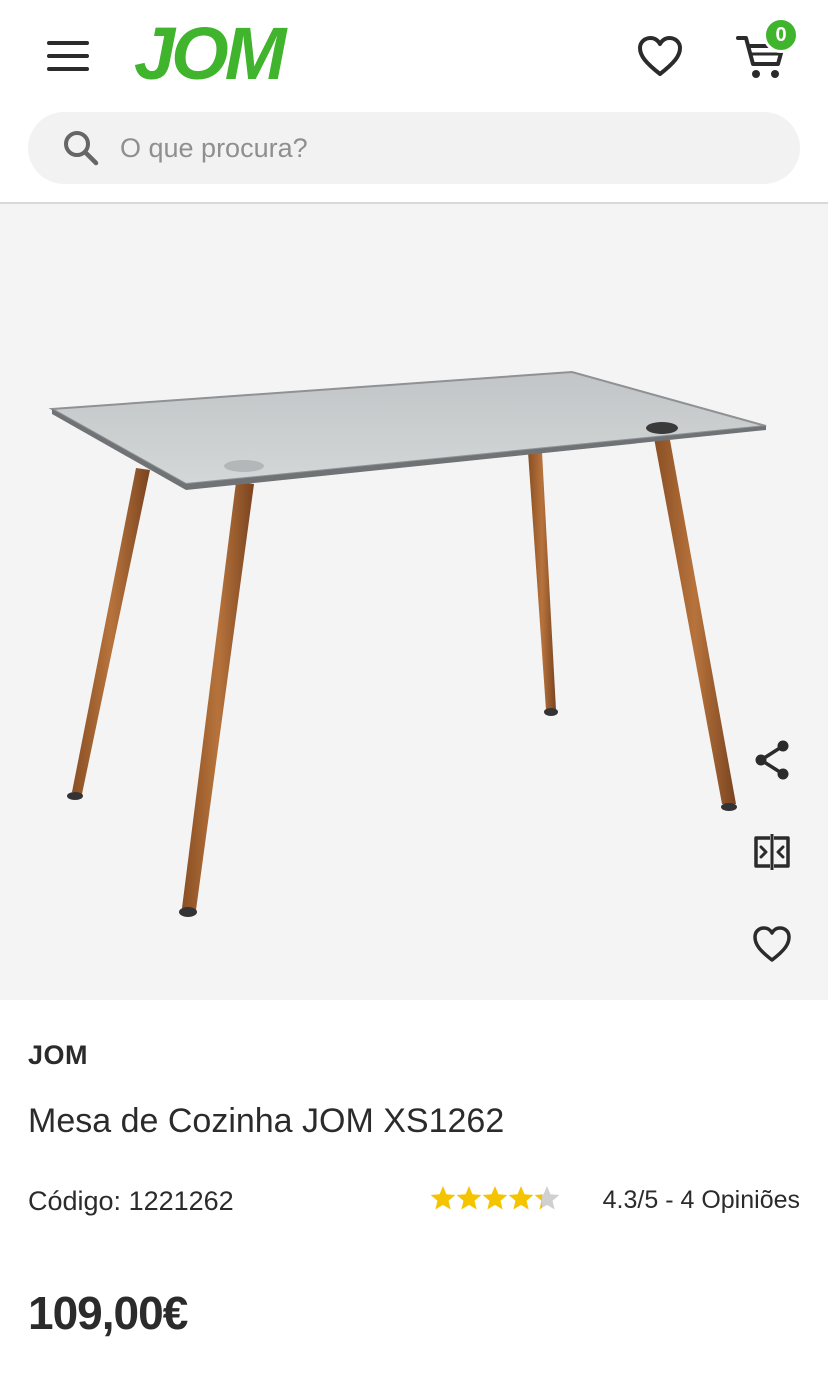 The height and width of the screenshot is (1388, 828). I want to click on product-brand: JOM, so click(58, 1055).